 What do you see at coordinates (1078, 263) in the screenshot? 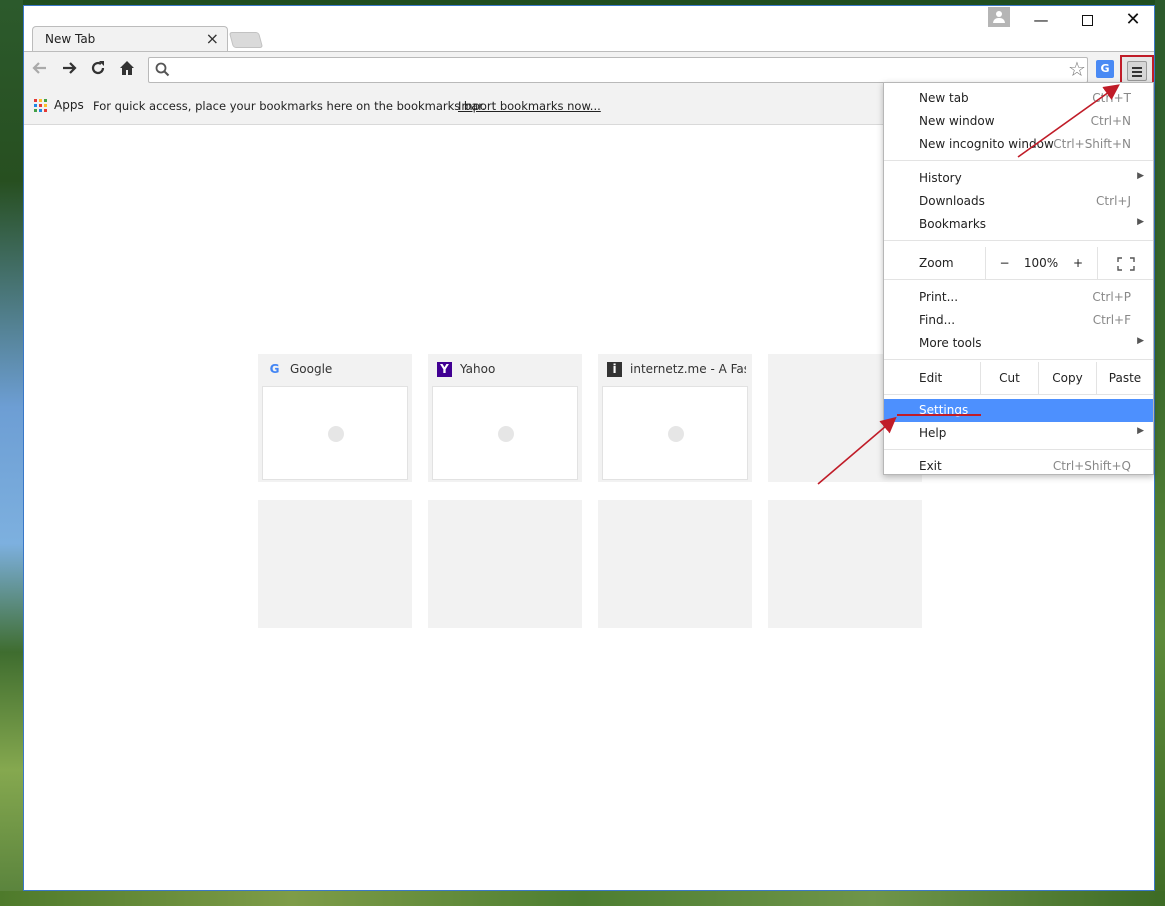
I see `zoom-in-button: +` at bounding box center [1078, 263].